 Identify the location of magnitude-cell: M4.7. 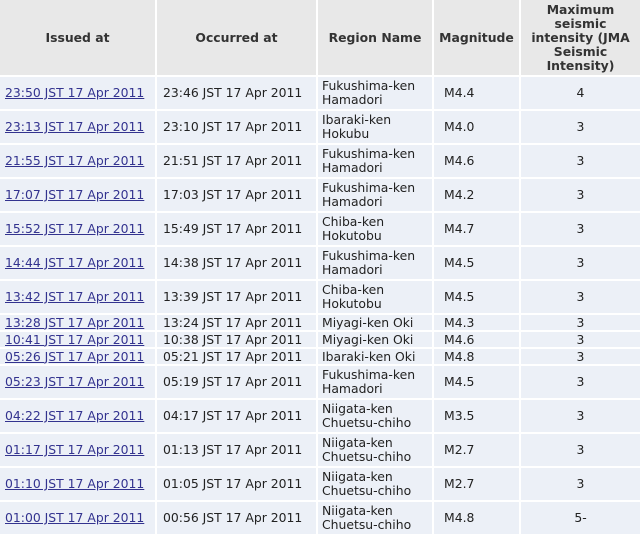
(477, 228).